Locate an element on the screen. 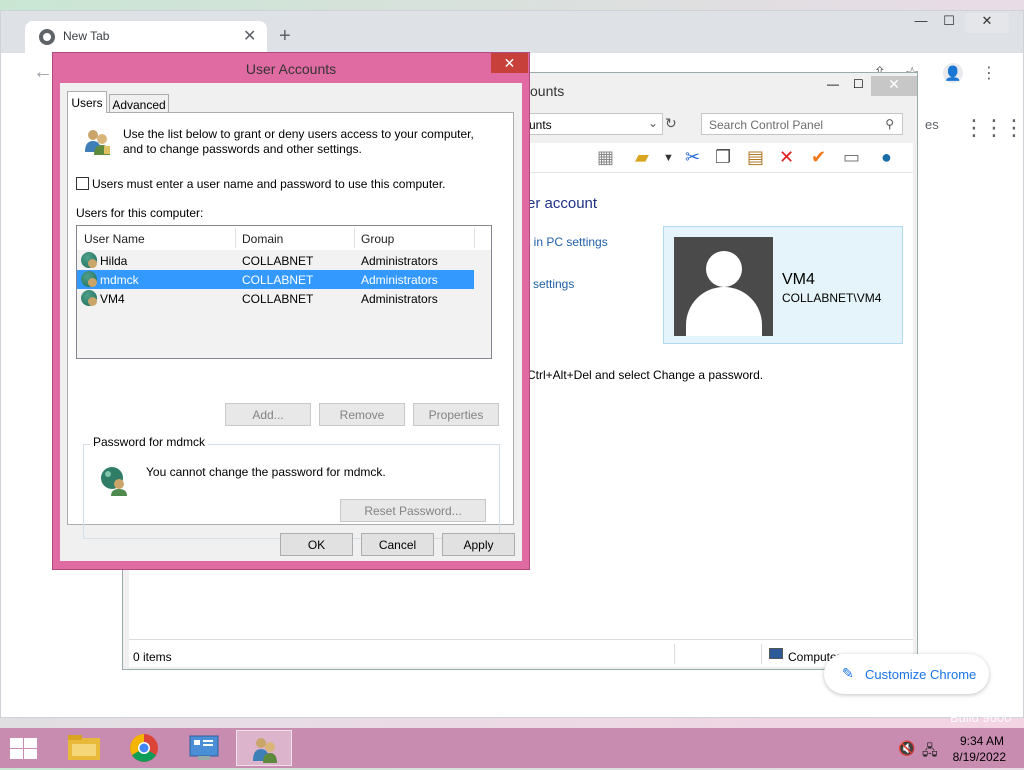  folder-icon: ▰ is located at coordinates (642, 157).